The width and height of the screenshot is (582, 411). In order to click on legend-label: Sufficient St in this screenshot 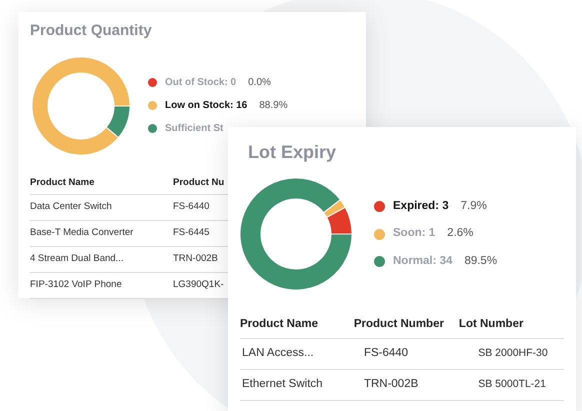, I will do `click(194, 129)`.